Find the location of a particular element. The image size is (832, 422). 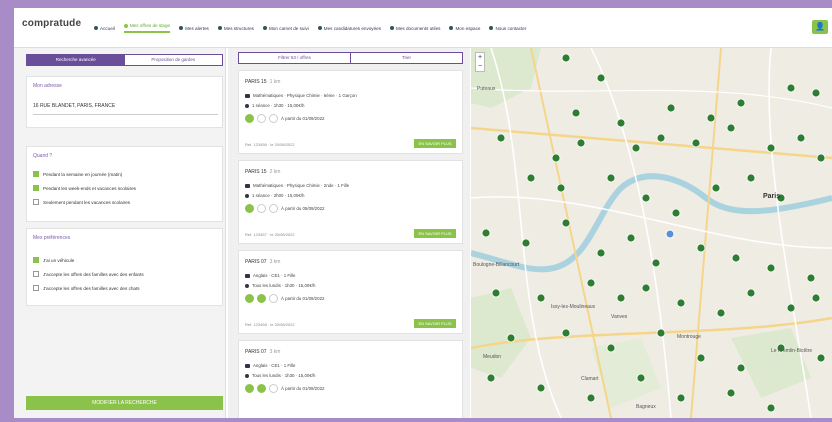

nav-item-contact: Nous contacter is located at coordinates (507, 28).